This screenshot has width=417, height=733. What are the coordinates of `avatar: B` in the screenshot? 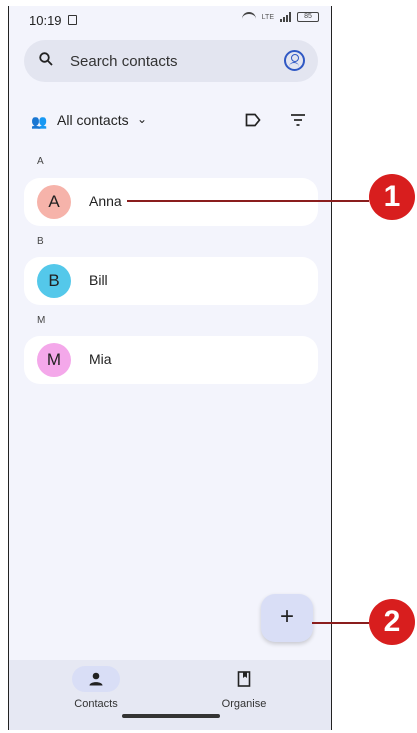 It's located at (54, 281).